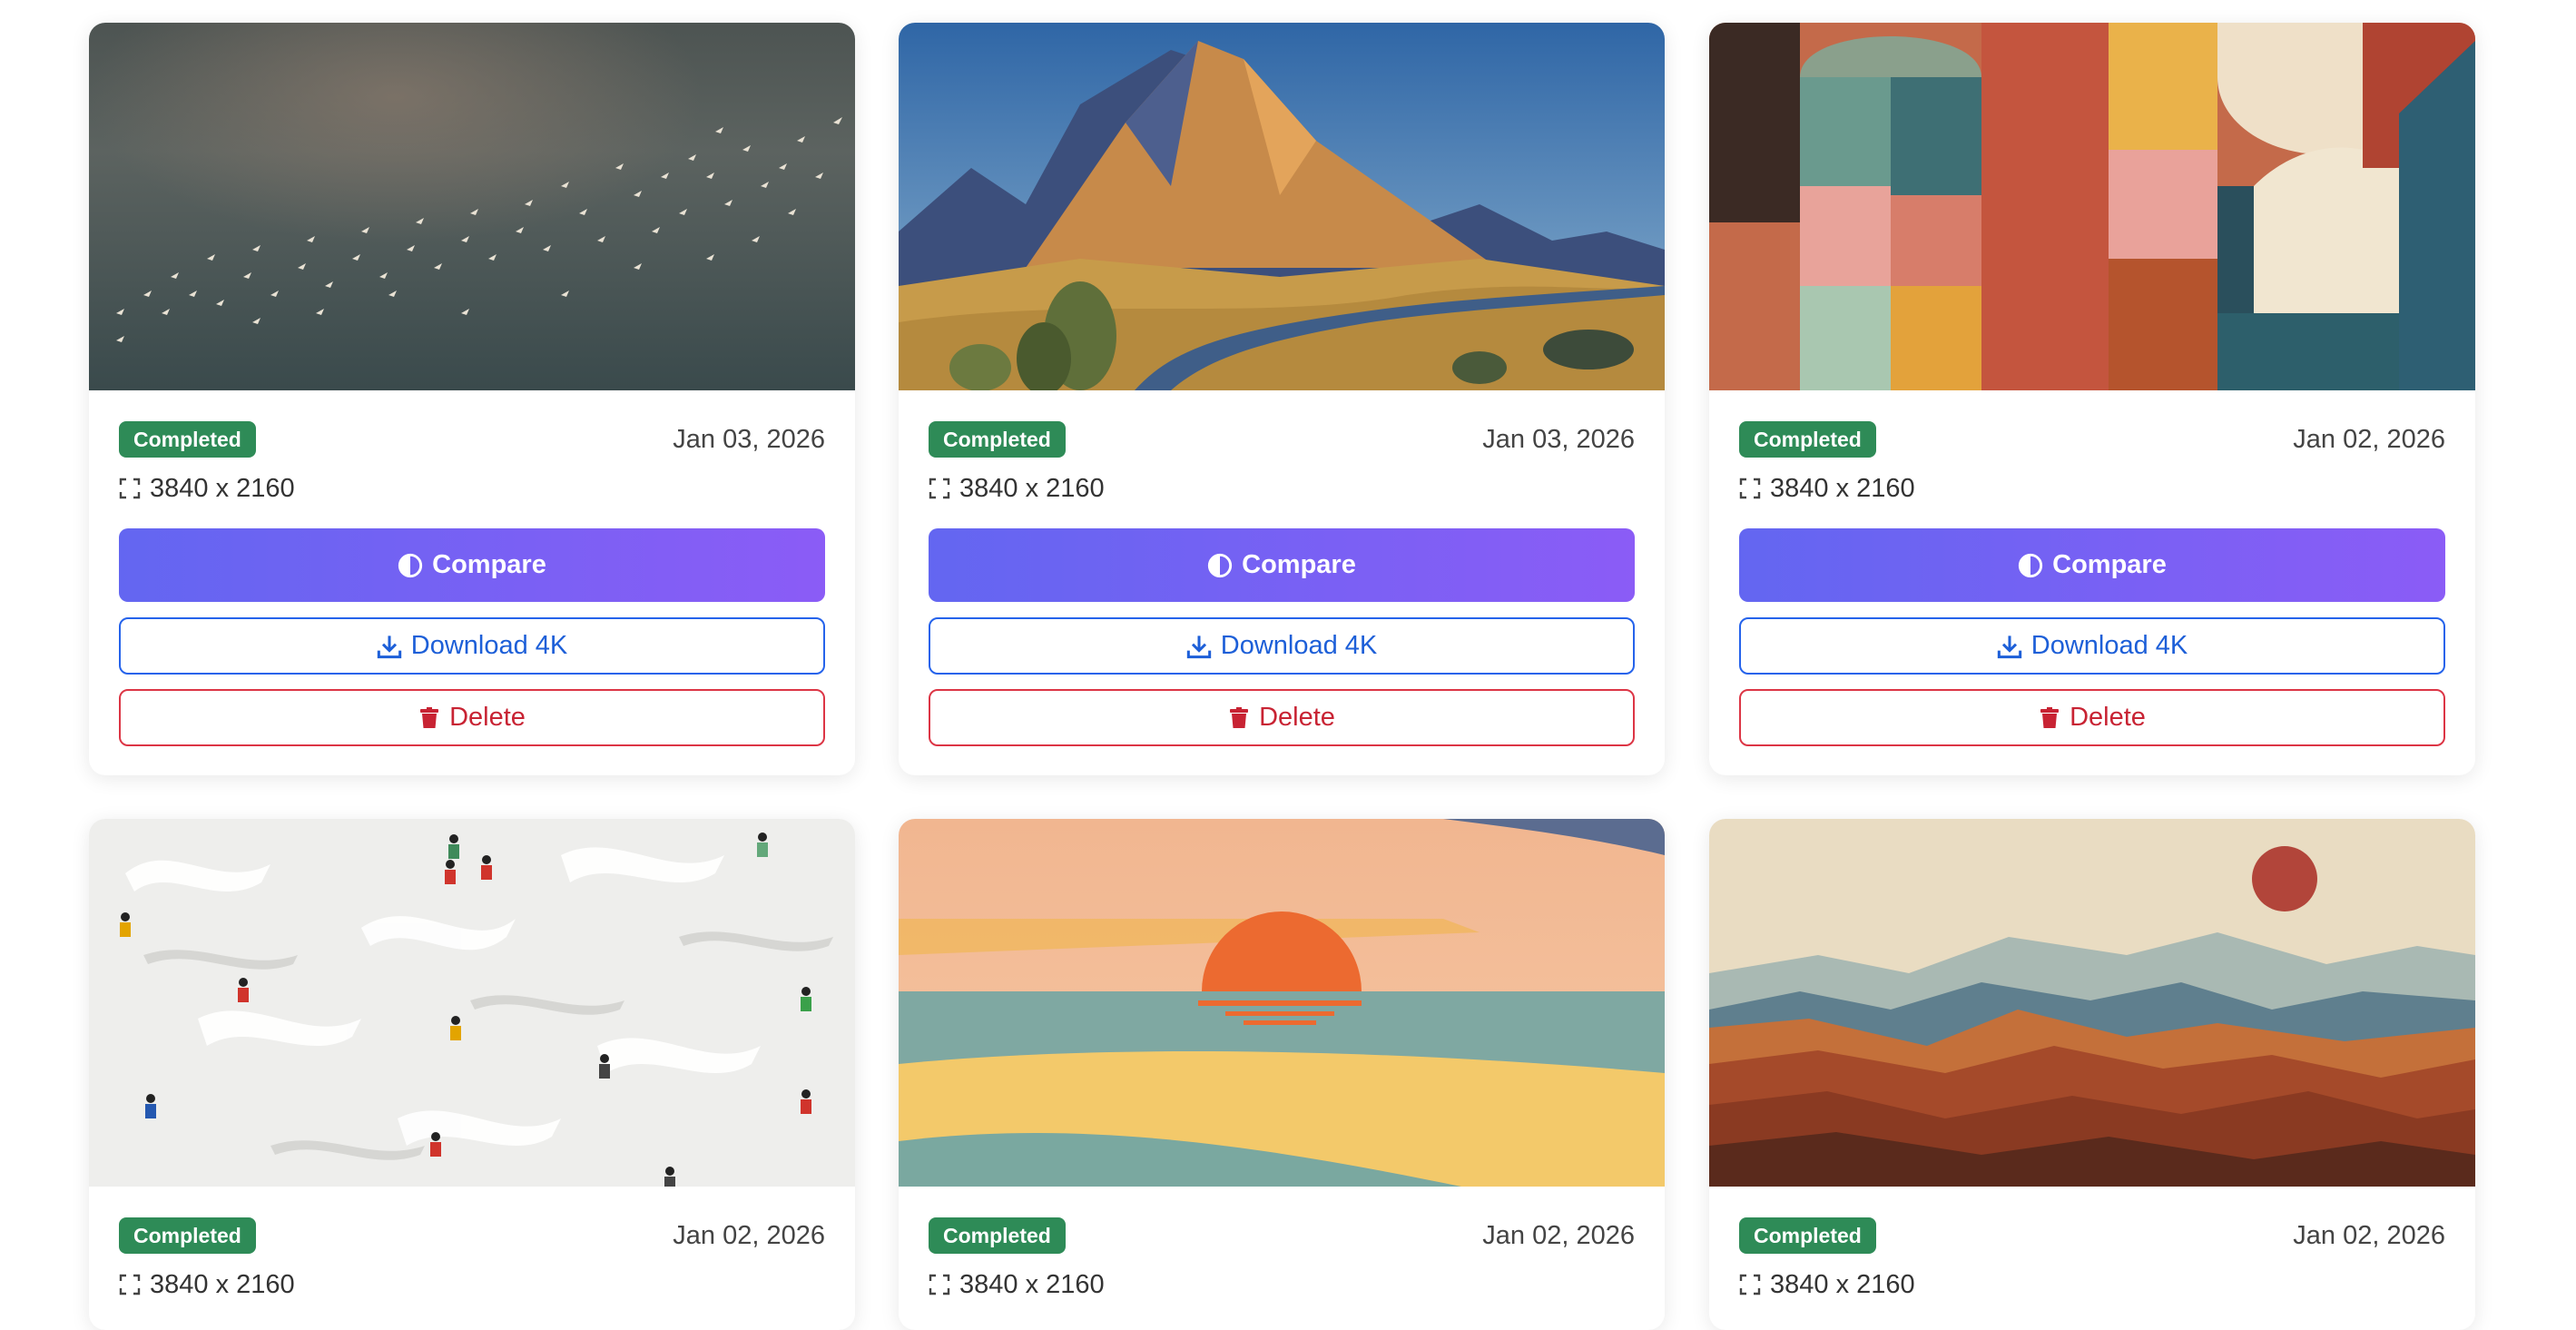 The height and width of the screenshot is (1330, 2576). I want to click on thumbnail-abstract, so click(2092, 206).